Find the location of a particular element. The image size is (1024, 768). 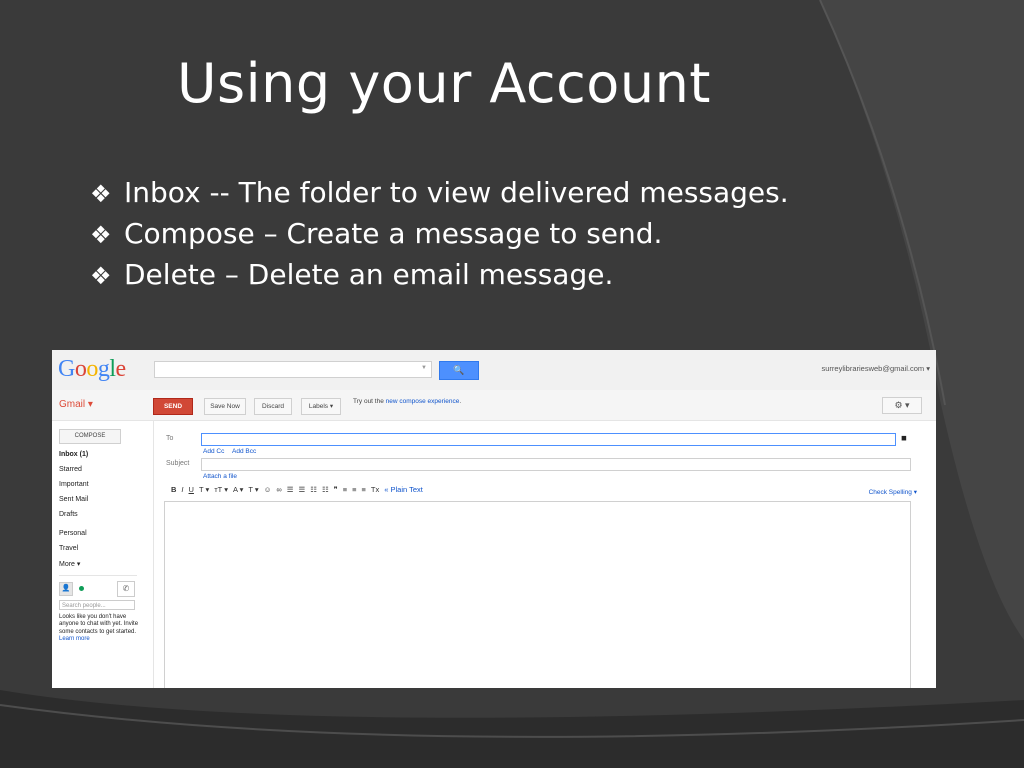

attach-file-link: Attach a file is located at coordinates (220, 476).